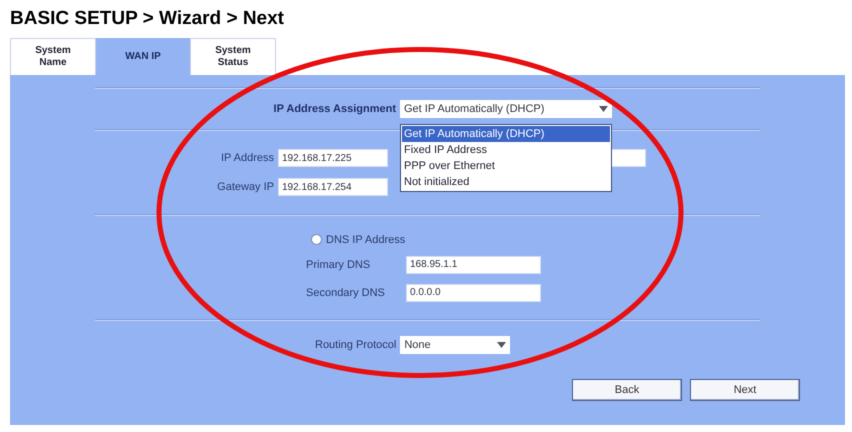  Describe the element at coordinates (245, 187) in the screenshot. I see `field-label: Gateway IP` at that location.